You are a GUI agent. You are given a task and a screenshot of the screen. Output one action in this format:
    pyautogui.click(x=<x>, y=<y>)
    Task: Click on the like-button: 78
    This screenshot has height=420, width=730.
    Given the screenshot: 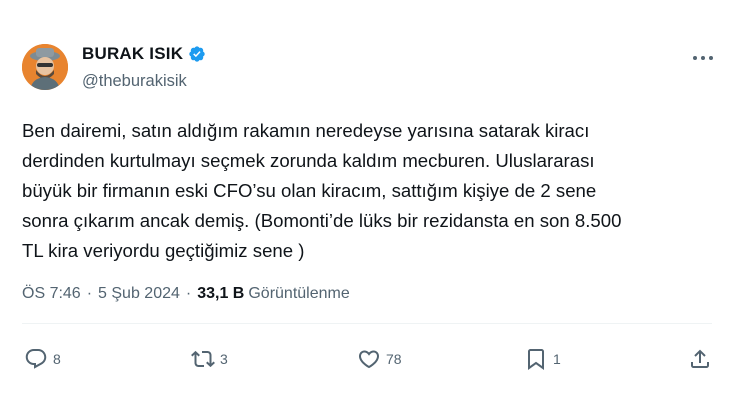 What is the action you would take?
    pyautogui.click(x=379, y=359)
    